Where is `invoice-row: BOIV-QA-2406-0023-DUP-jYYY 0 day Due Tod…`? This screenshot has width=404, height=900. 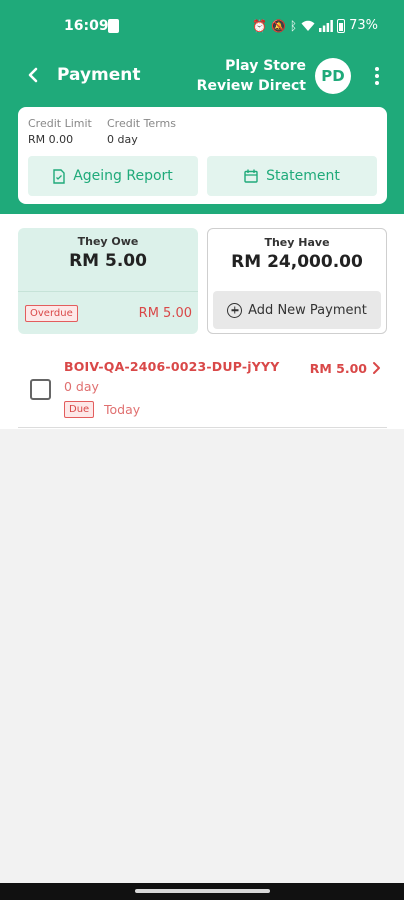
invoice-row: BOIV-QA-2406-0023-DUP-jYYY 0 day Due Tod… is located at coordinates (202, 386).